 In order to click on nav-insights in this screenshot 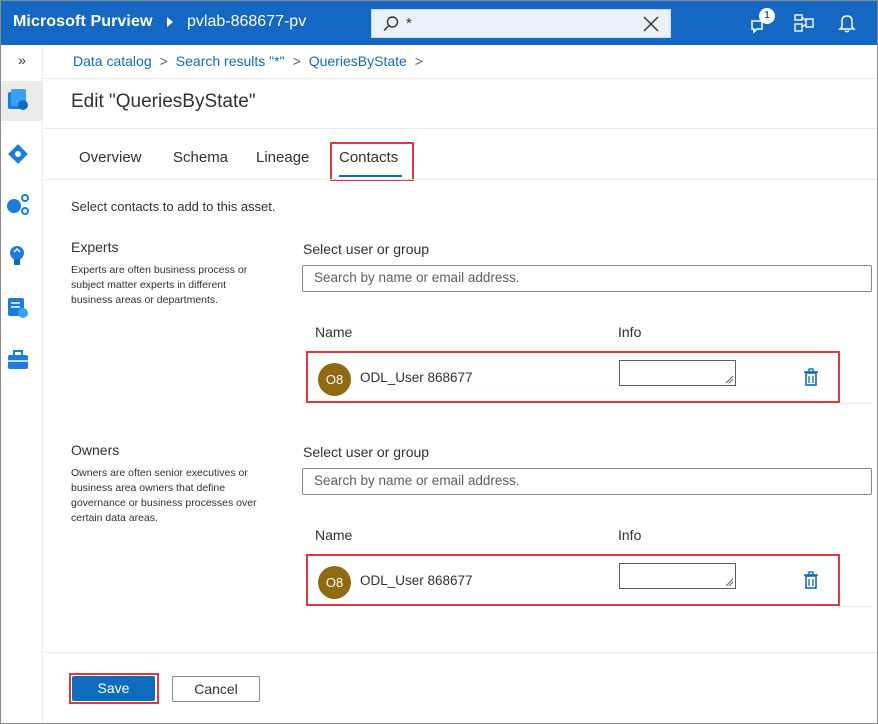, I will do `click(22, 257)`.